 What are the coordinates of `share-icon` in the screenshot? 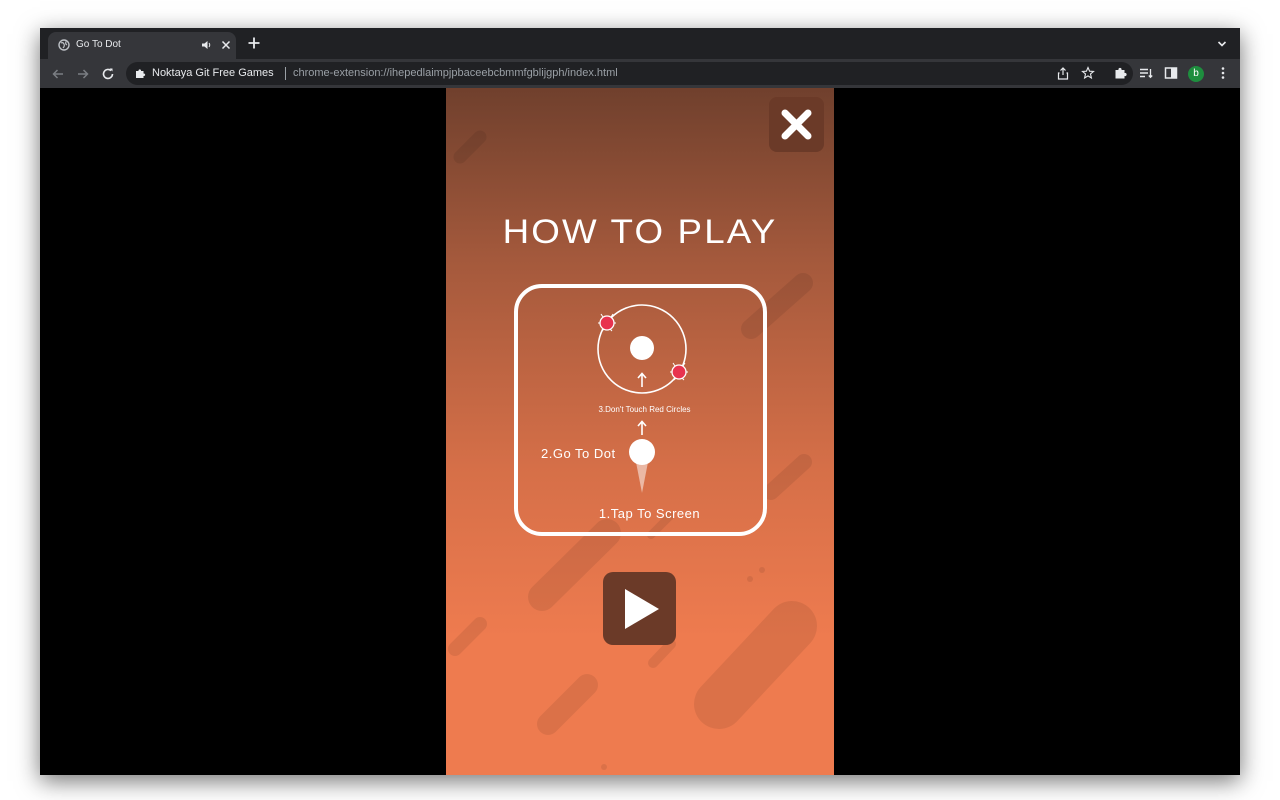 It's located at (1063, 73).